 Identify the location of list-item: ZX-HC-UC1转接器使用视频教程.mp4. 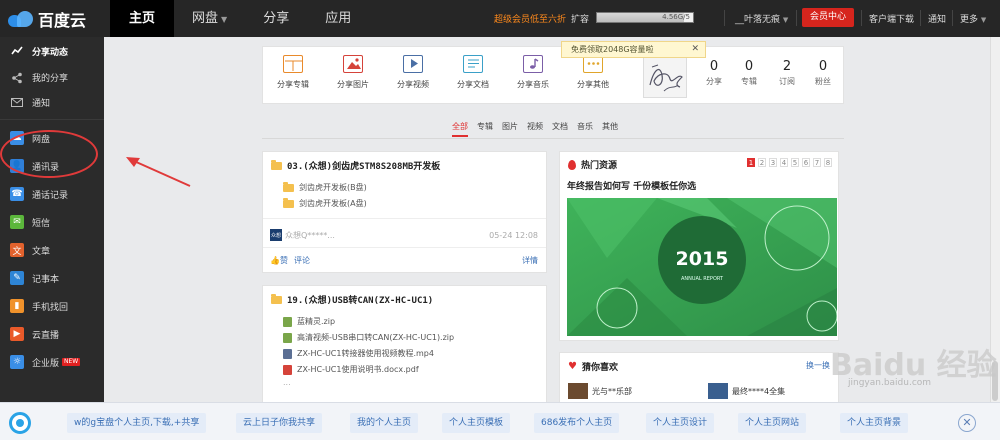
(358, 353).